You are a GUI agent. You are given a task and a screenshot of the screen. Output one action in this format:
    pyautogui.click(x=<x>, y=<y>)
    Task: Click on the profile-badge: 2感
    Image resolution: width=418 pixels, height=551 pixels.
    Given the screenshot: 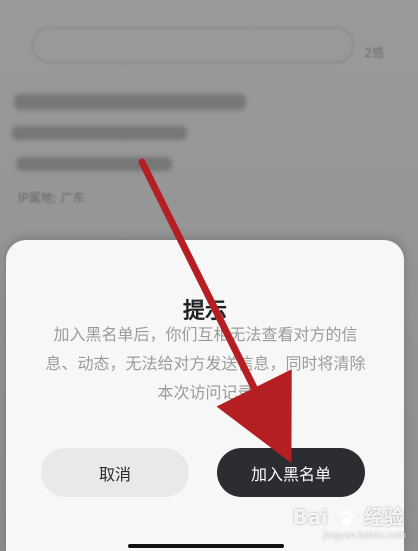 What is the action you would take?
    pyautogui.click(x=374, y=53)
    